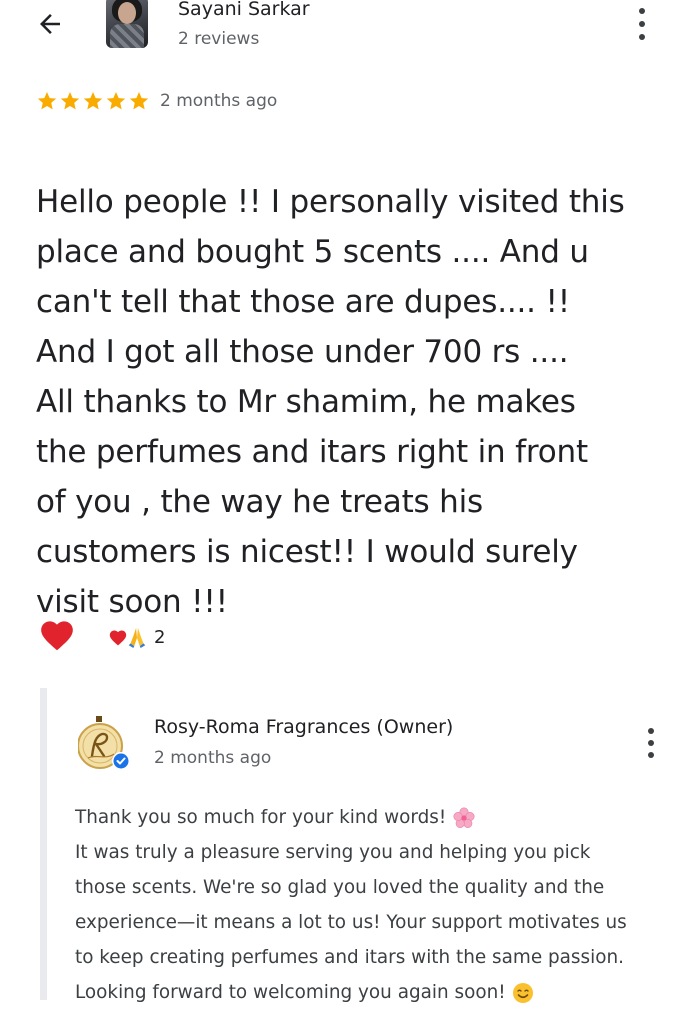  I want to click on review-line: place and bought 5 scents .... And u, so click(312, 252).